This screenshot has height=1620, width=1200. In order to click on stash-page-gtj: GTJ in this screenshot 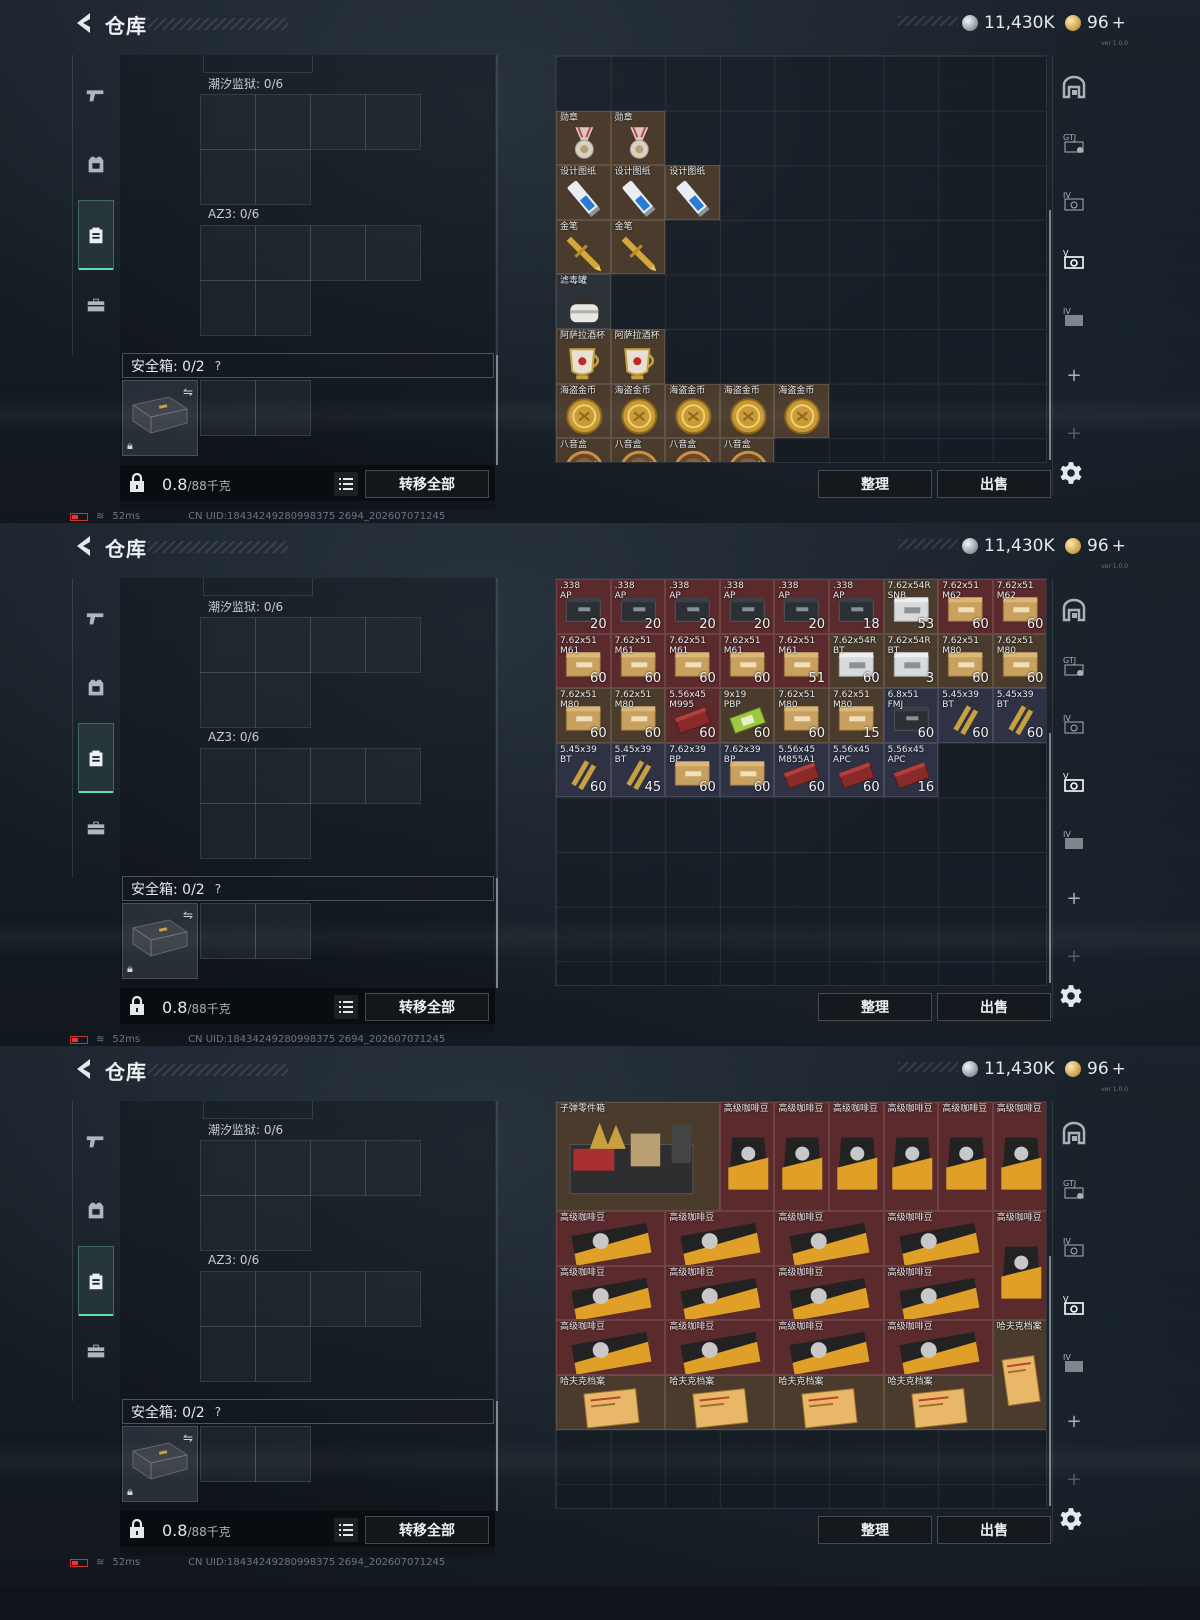, I will do `click(1074, 666)`.